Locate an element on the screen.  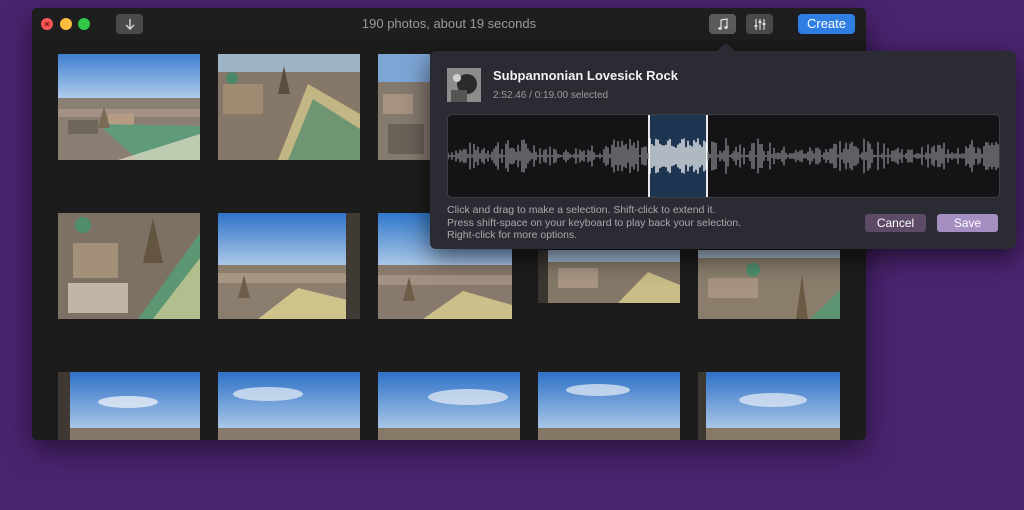
audio-waveform is located at coordinates (723, 156).